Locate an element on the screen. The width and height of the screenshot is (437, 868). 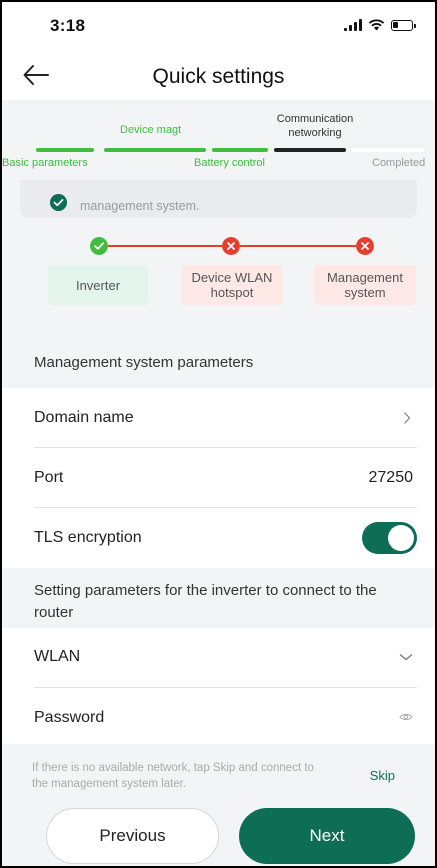
step-bar-battery-control is located at coordinates (240, 150).